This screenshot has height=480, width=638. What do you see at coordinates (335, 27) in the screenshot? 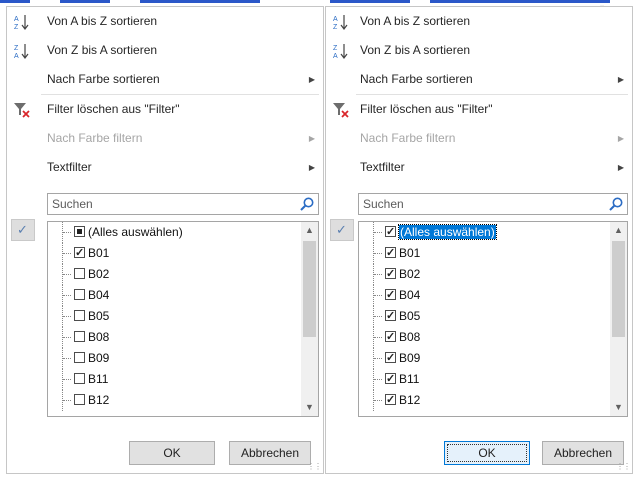
I see `svg-text: Z` at bounding box center [335, 27].